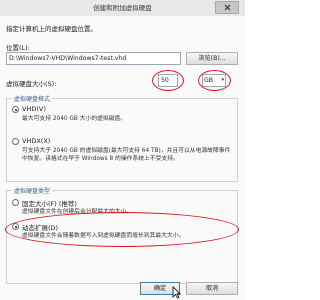 Image resolution: width=320 pixels, height=300 pixels. I want to click on close-icon, so click(227, 7).